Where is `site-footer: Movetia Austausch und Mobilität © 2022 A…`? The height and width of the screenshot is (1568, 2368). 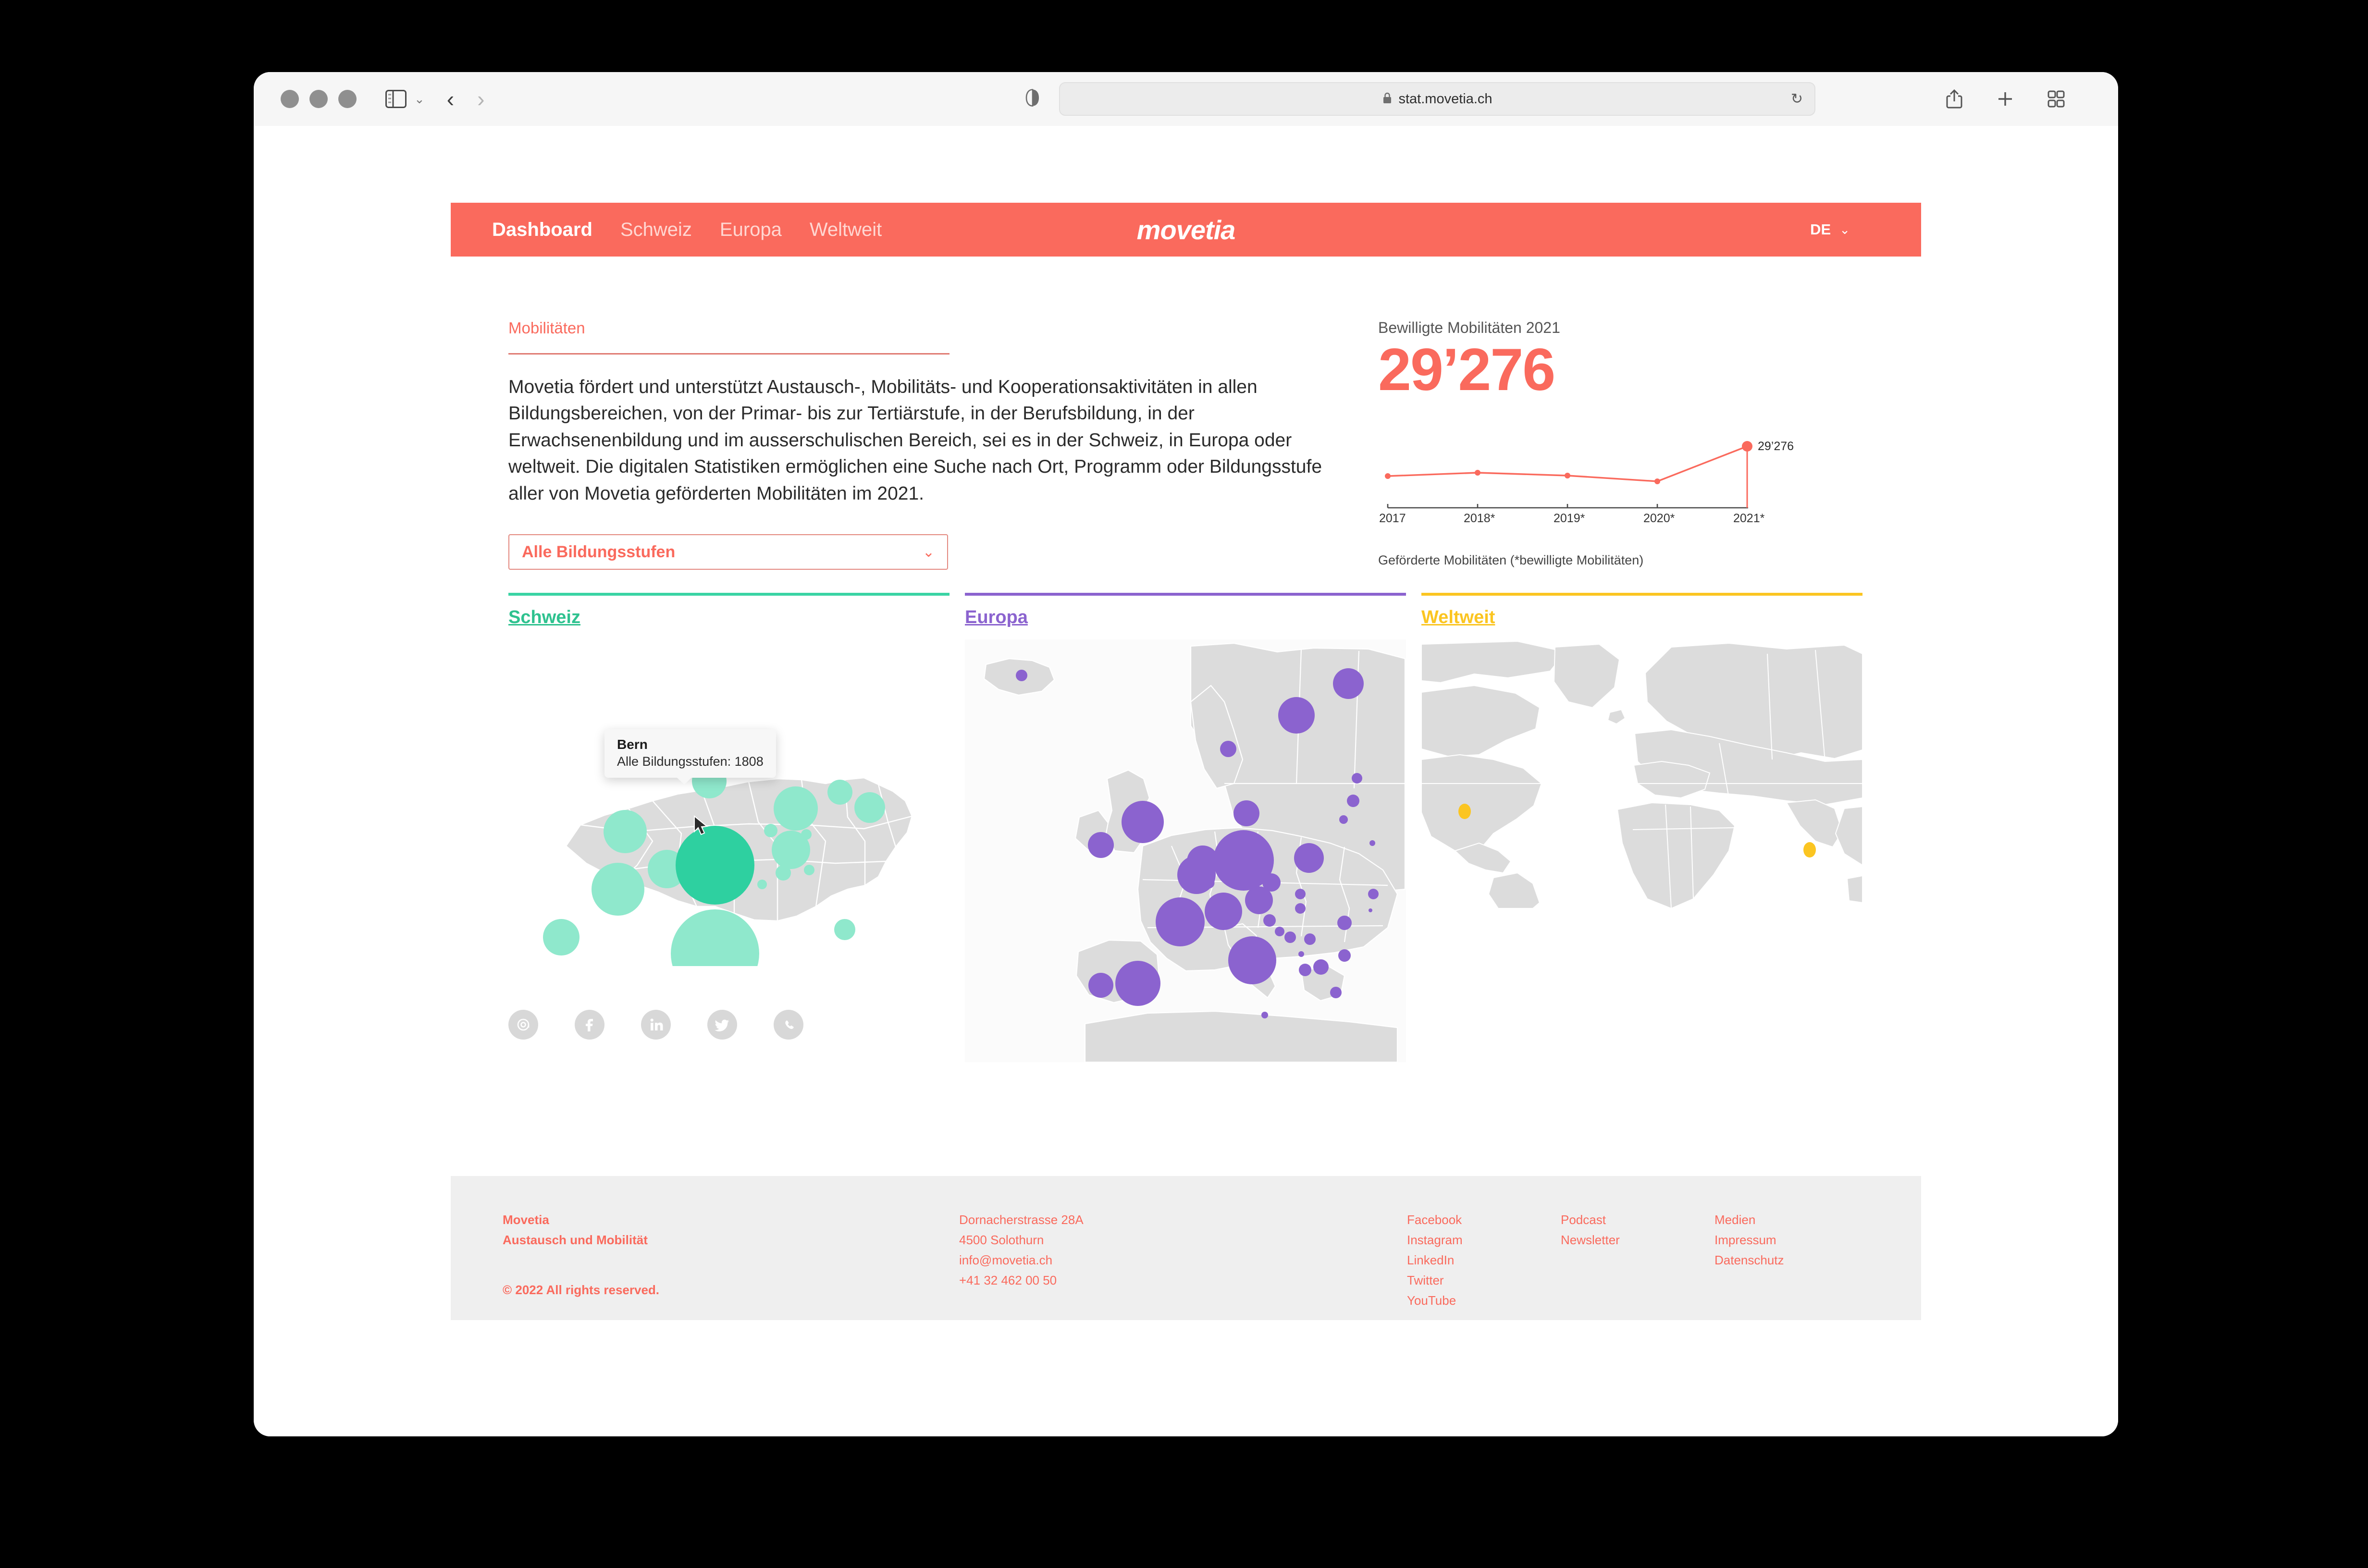 site-footer: Movetia Austausch und Mobilität © 2022 A… is located at coordinates (1186, 1248).